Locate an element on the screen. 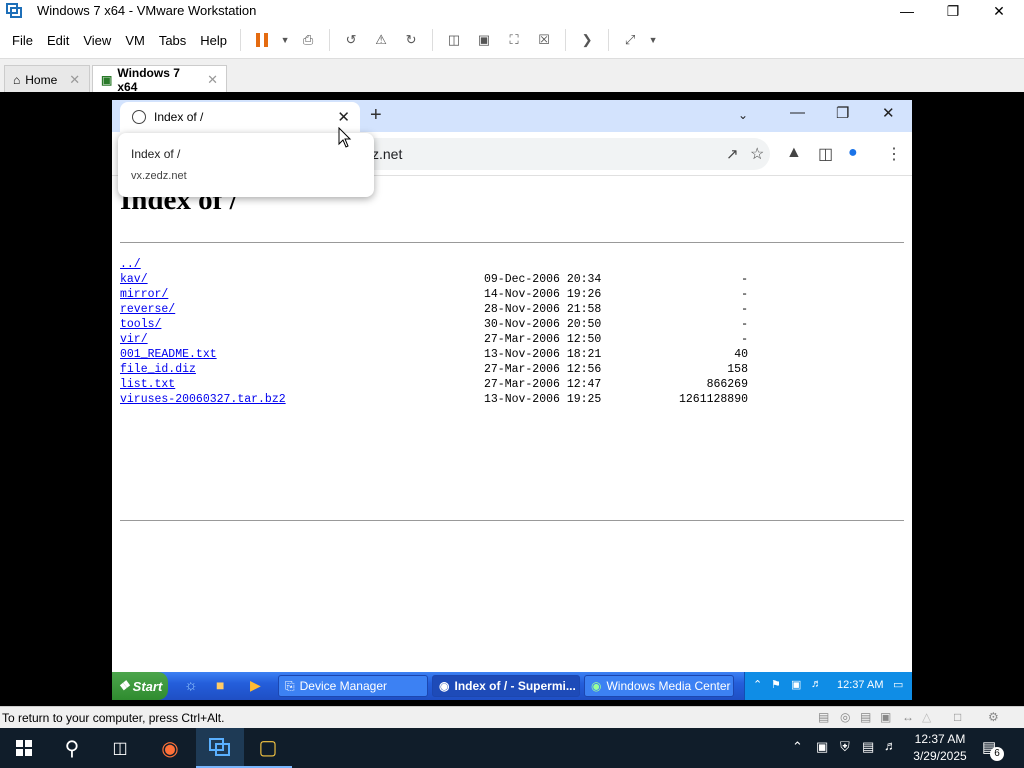  unity-icon: ☒ is located at coordinates (544, 40).